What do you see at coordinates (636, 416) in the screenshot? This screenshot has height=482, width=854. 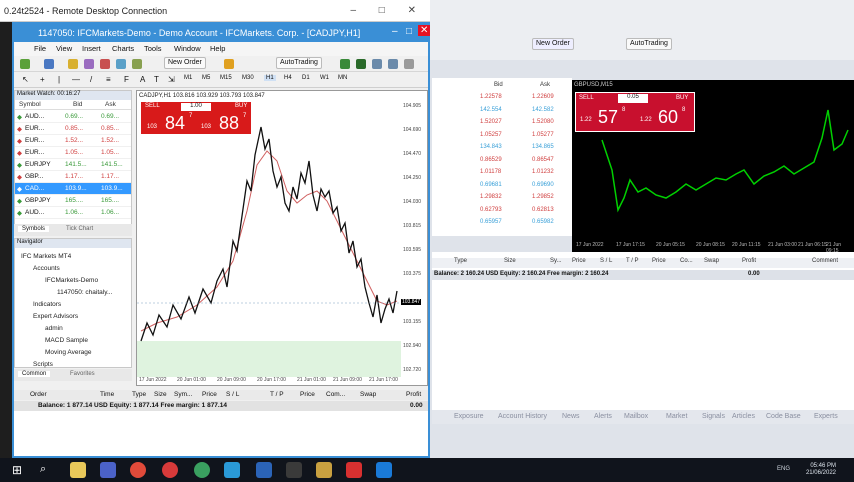 I see `bg-tab: Mailbox` at bounding box center [636, 416].